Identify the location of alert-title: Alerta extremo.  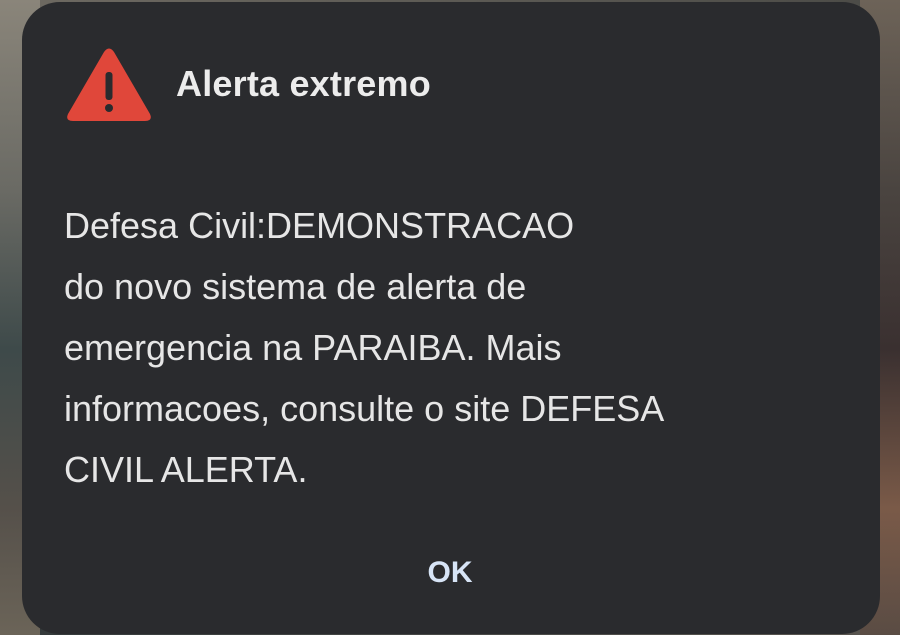
(303, 83).